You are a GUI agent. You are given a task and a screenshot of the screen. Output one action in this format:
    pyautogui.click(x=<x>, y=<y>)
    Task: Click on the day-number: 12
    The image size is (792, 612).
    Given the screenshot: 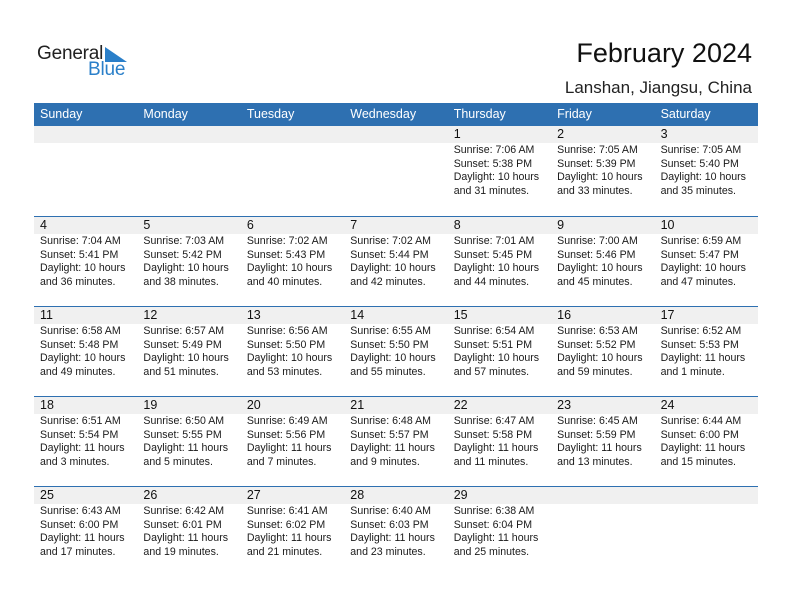 What is the action you would take?
    pyautogui.click(x=150, y=315)
    